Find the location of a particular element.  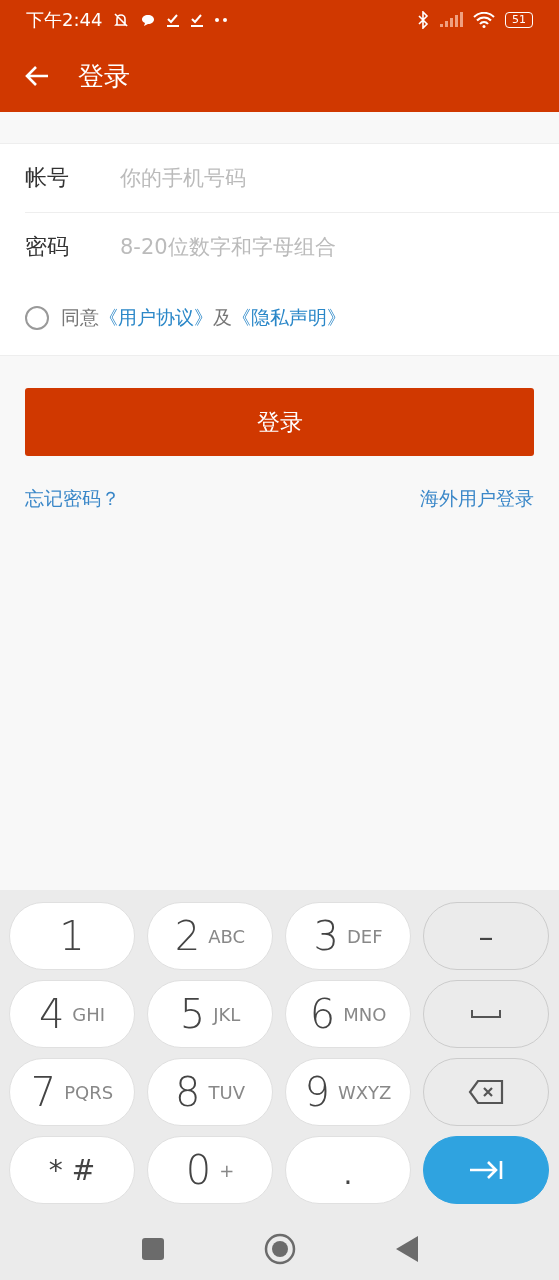

input-field: 你的手机号码 is located at coordinates (338, 178).